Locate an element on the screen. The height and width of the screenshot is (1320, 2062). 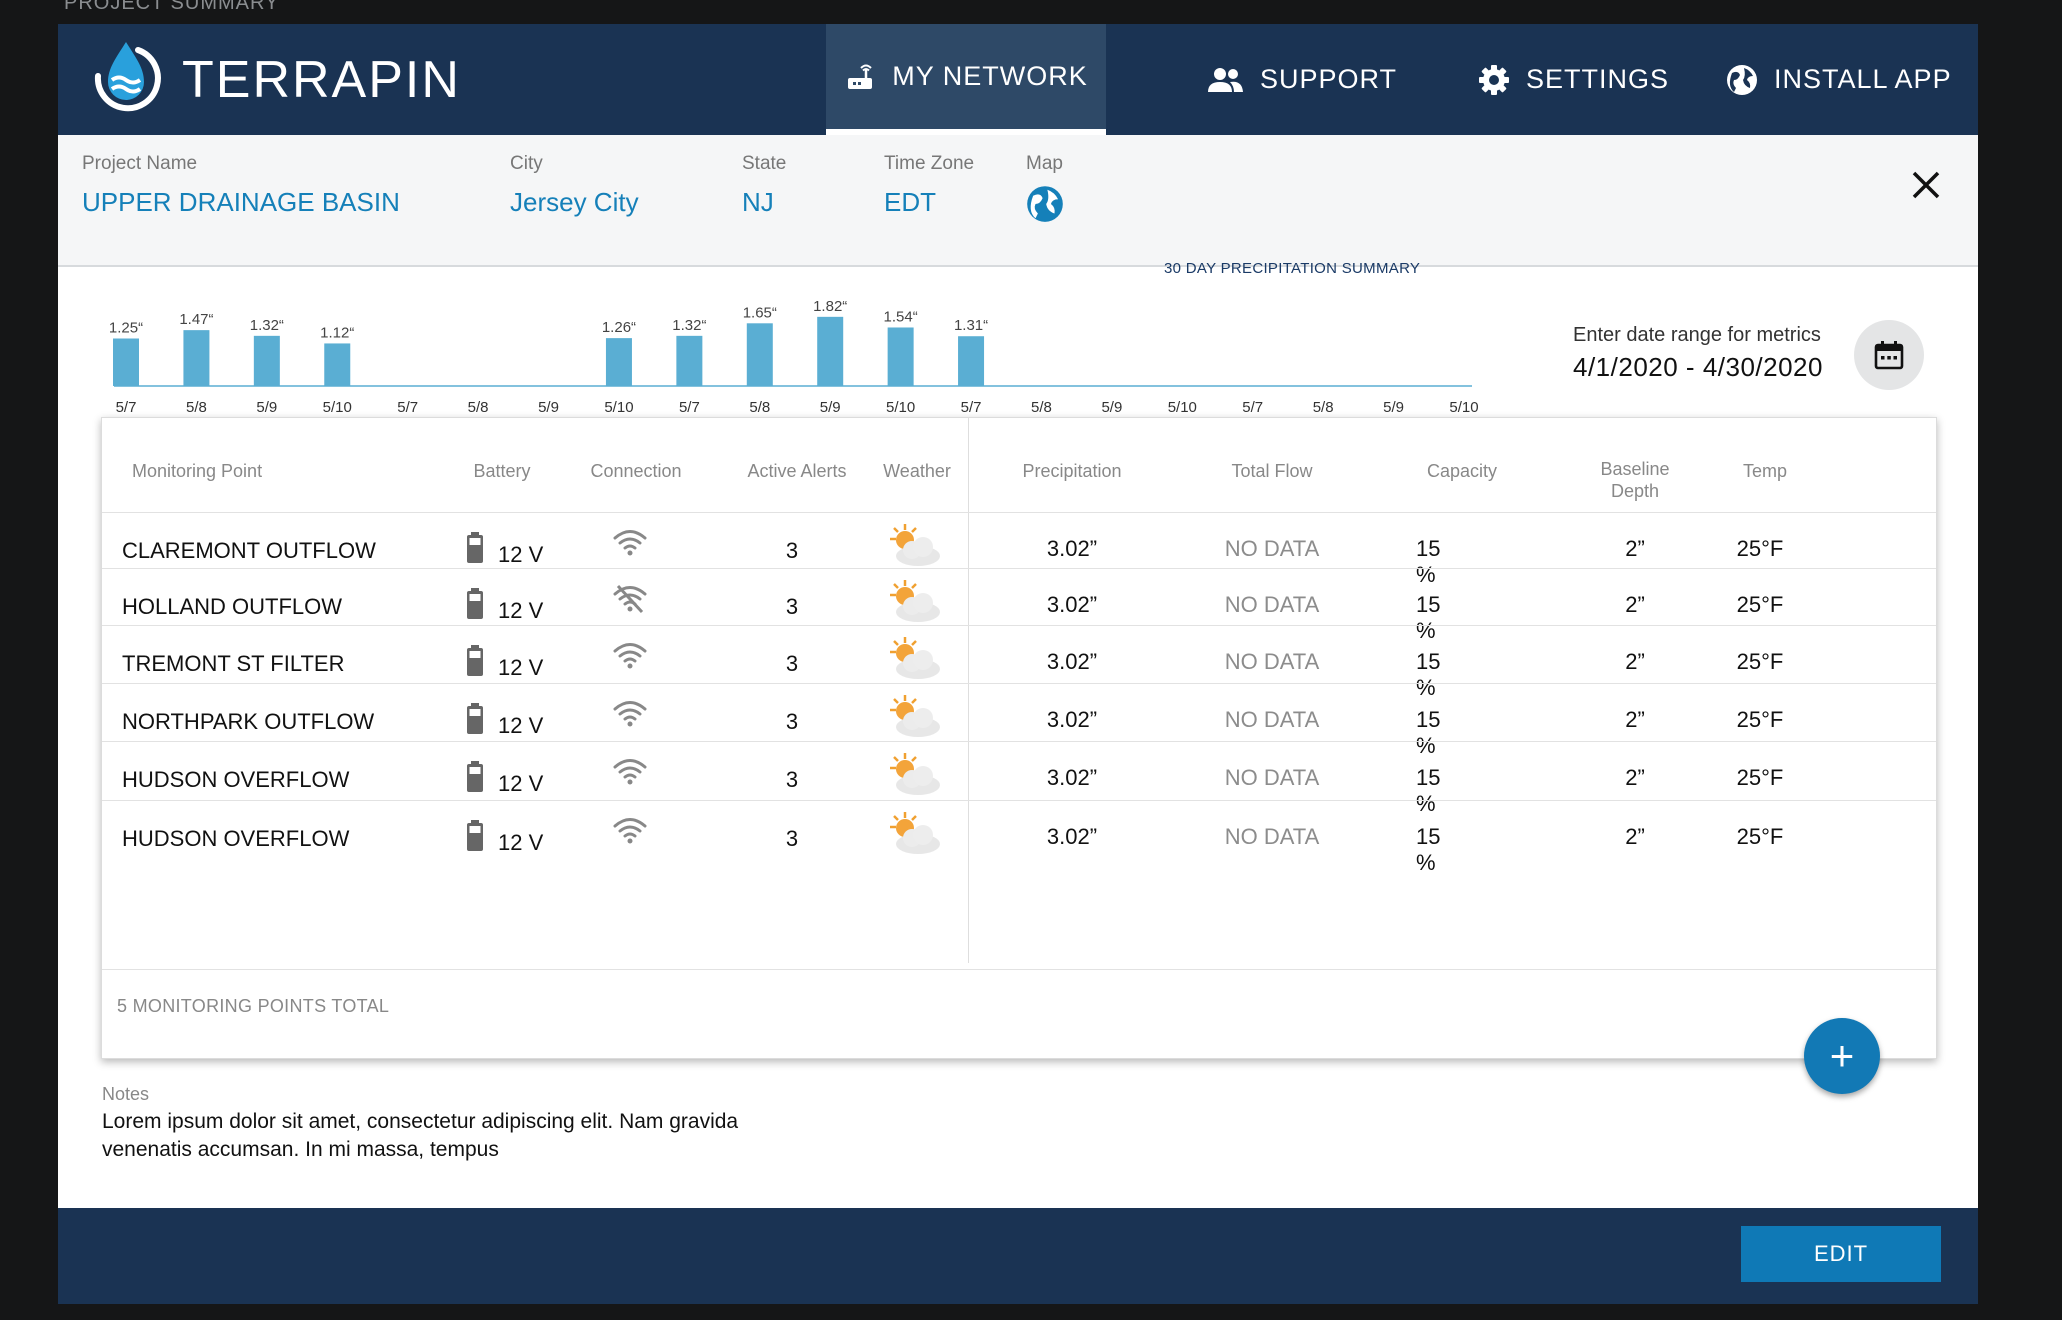
calendar-button is located at coordinates (1889, 355).